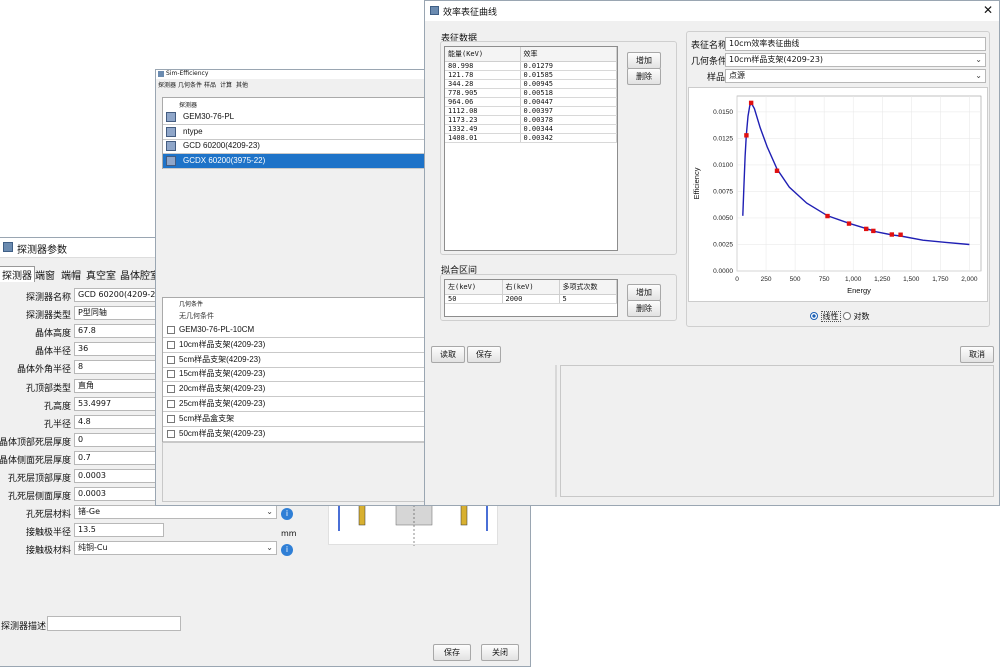 This screenshot has width=1000, height=667. I want to click on menu-detector: 探测器, so click(167, 84).